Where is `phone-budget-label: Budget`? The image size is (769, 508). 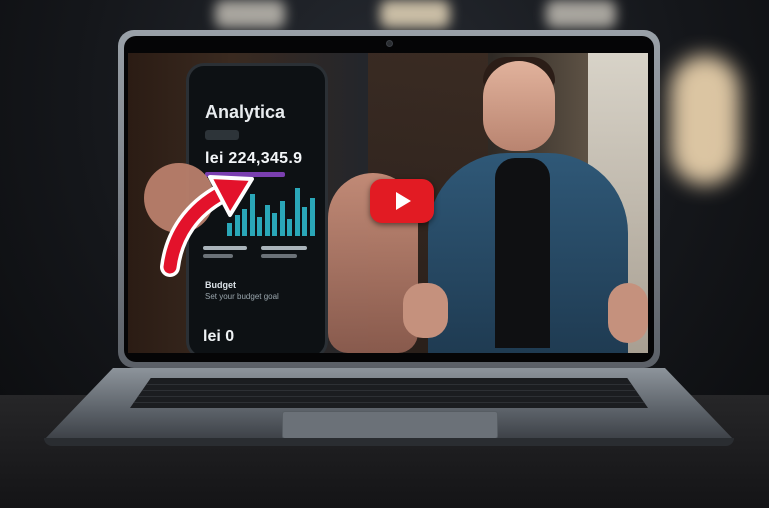
phone-budget-label: Budget is located at coordinates (220, 285).